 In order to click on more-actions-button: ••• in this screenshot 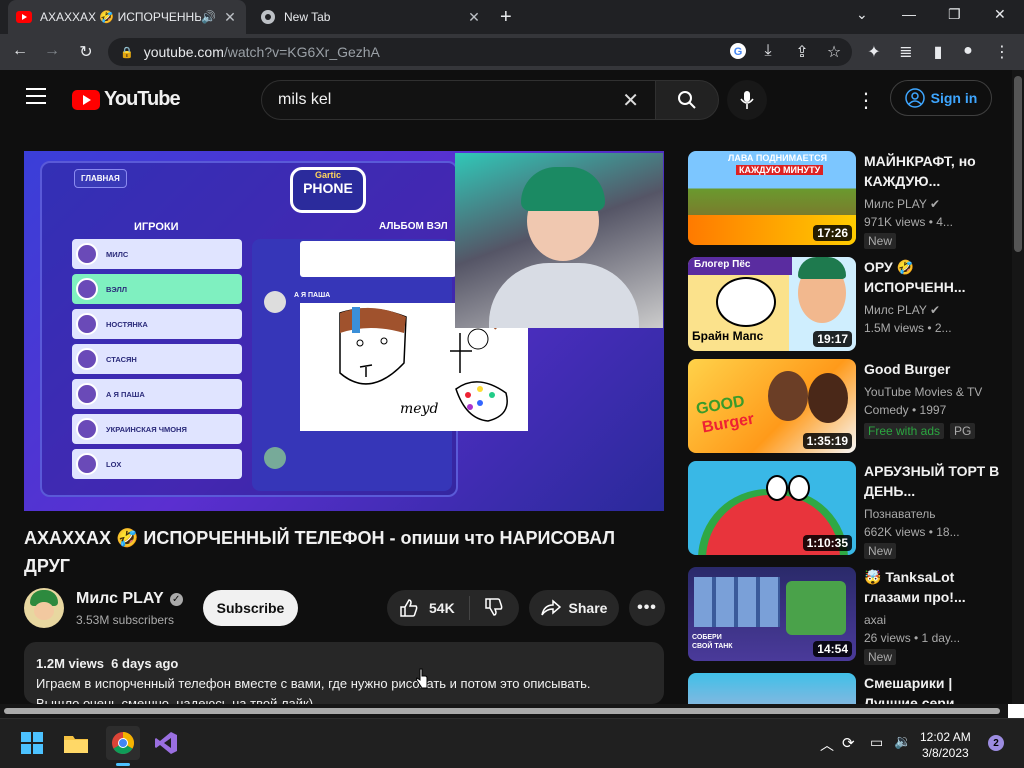, I will do `click(647, 608)`.